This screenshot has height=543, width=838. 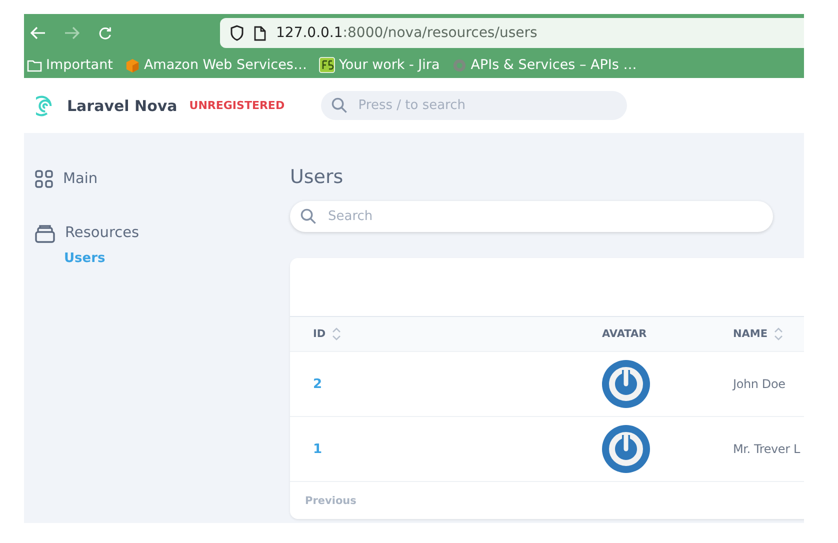 I want to click on stack-icon, so click(x=45, y=233).